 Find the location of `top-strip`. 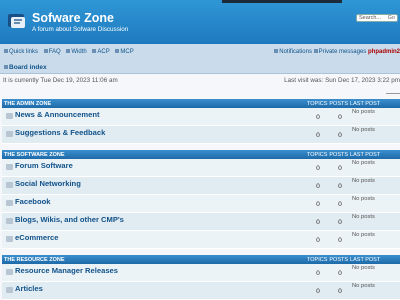

top-strip is located at coordinates (282, 1).